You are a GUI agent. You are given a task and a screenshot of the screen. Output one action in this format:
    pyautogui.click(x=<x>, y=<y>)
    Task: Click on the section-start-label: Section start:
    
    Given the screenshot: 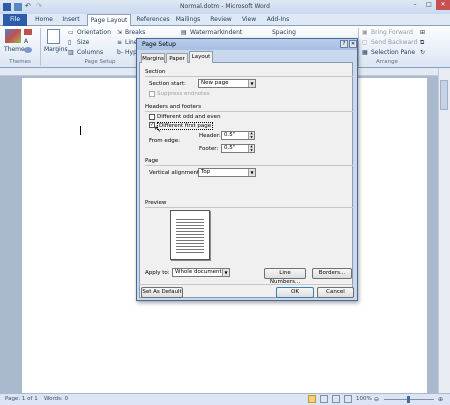 What is the action you would take?
    pyautogui.click(x=167, y=84)
    